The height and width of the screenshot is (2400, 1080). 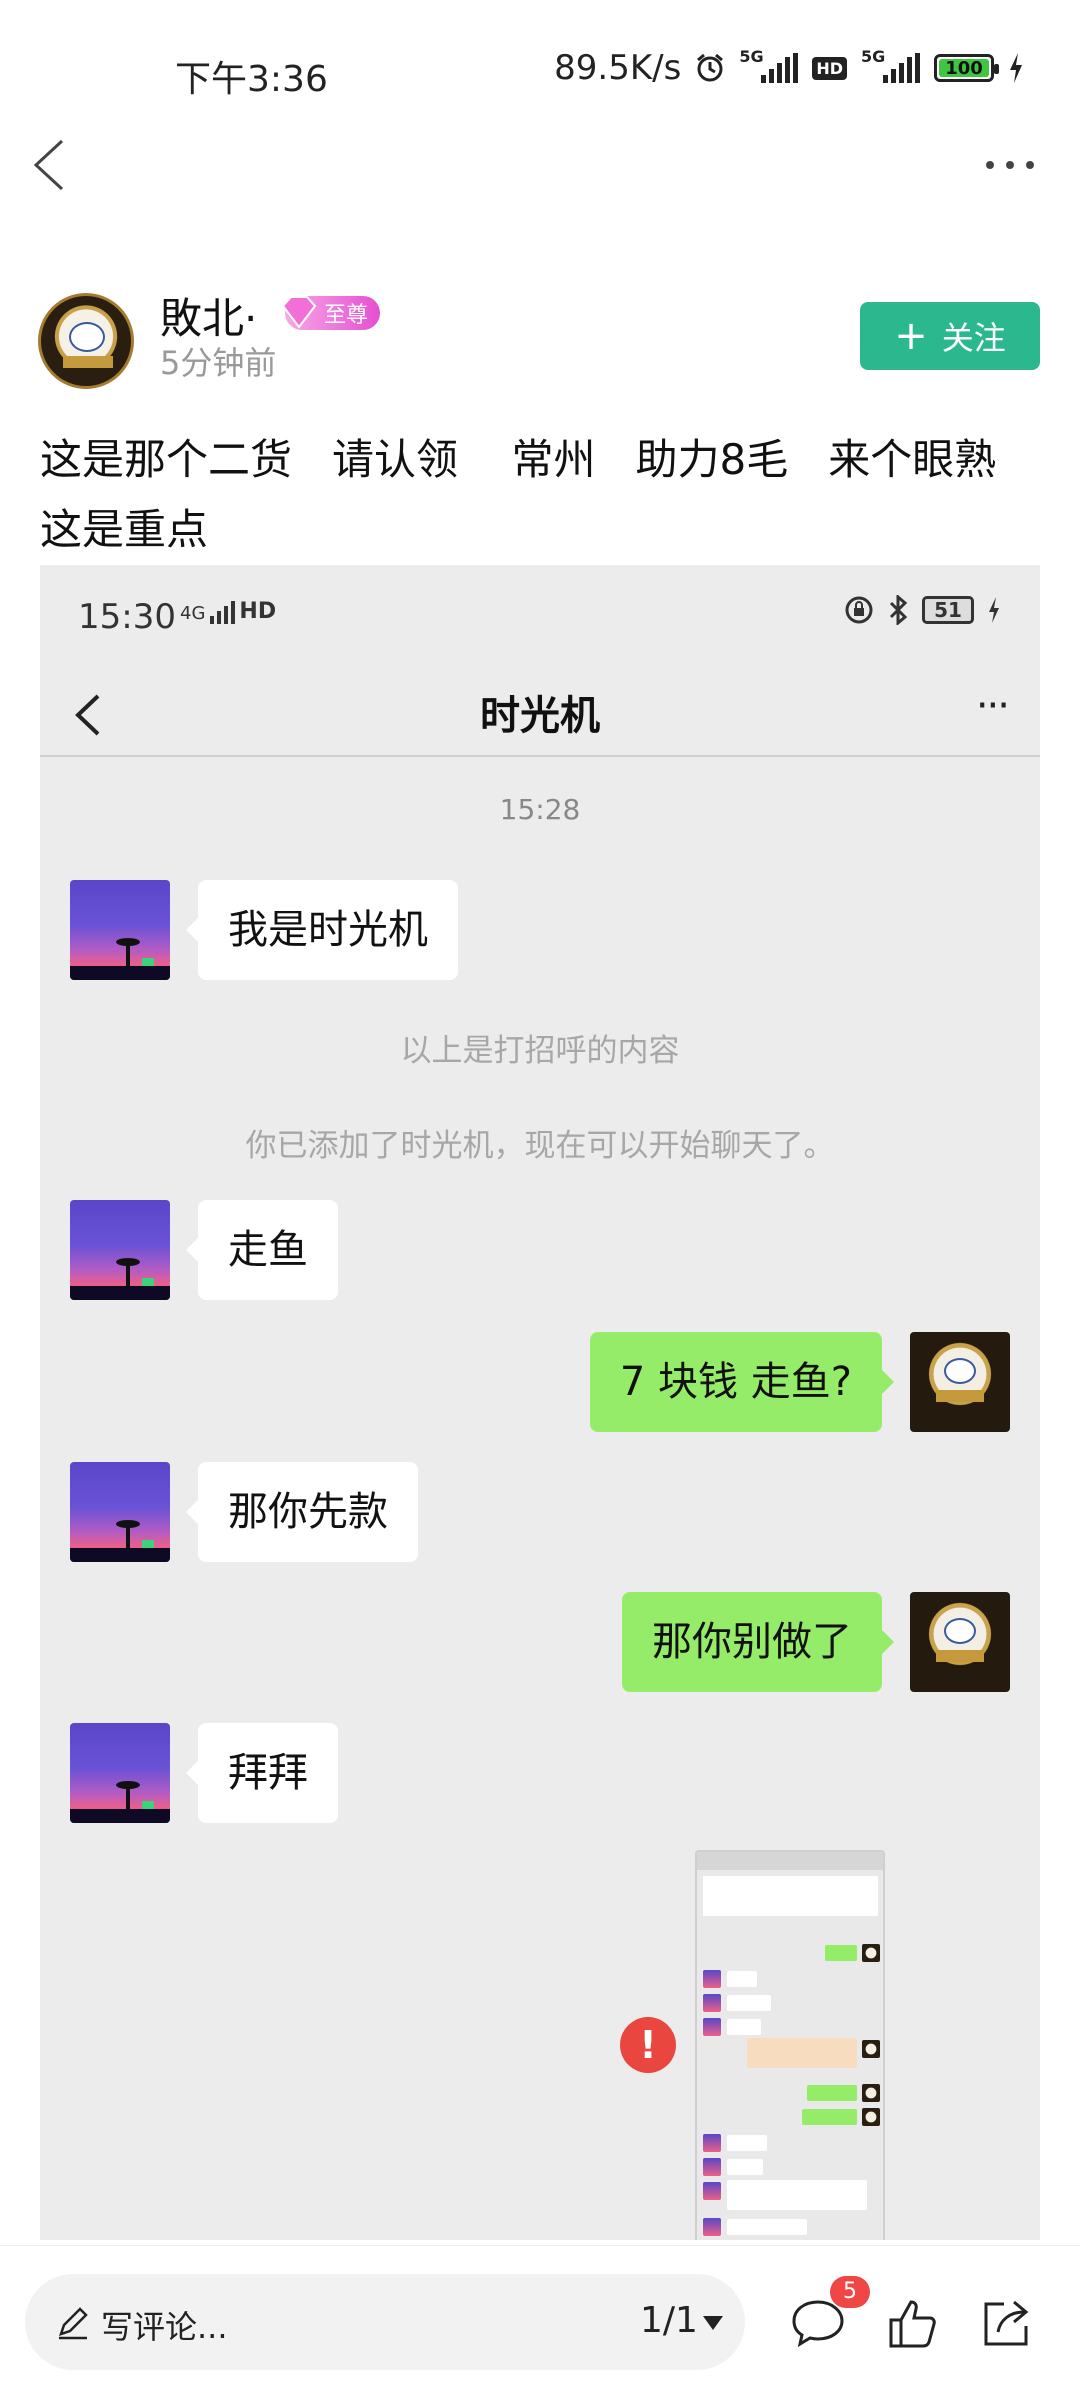 I want to click on caret-down-icon, so click(x=713, y=2323).